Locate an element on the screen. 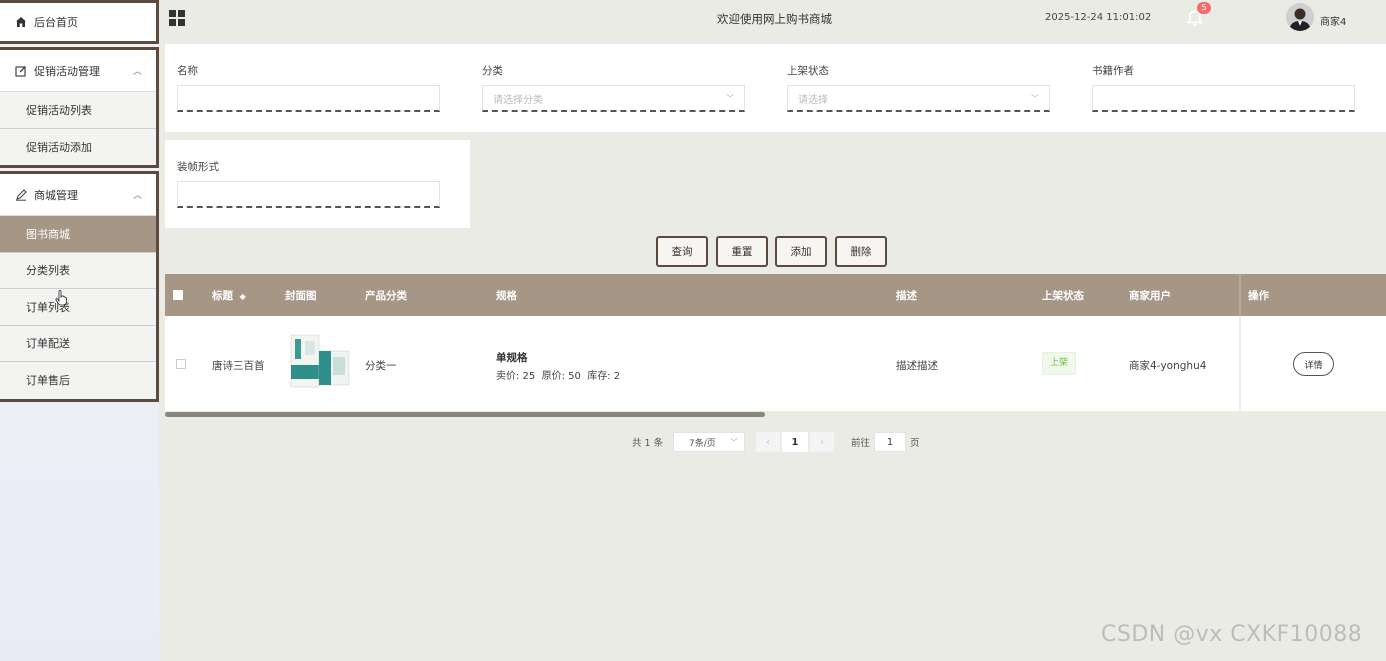  cell-spec-detail: 卖价: 25 原价: 50 库存: 2 is located at coordinates (558, 376).